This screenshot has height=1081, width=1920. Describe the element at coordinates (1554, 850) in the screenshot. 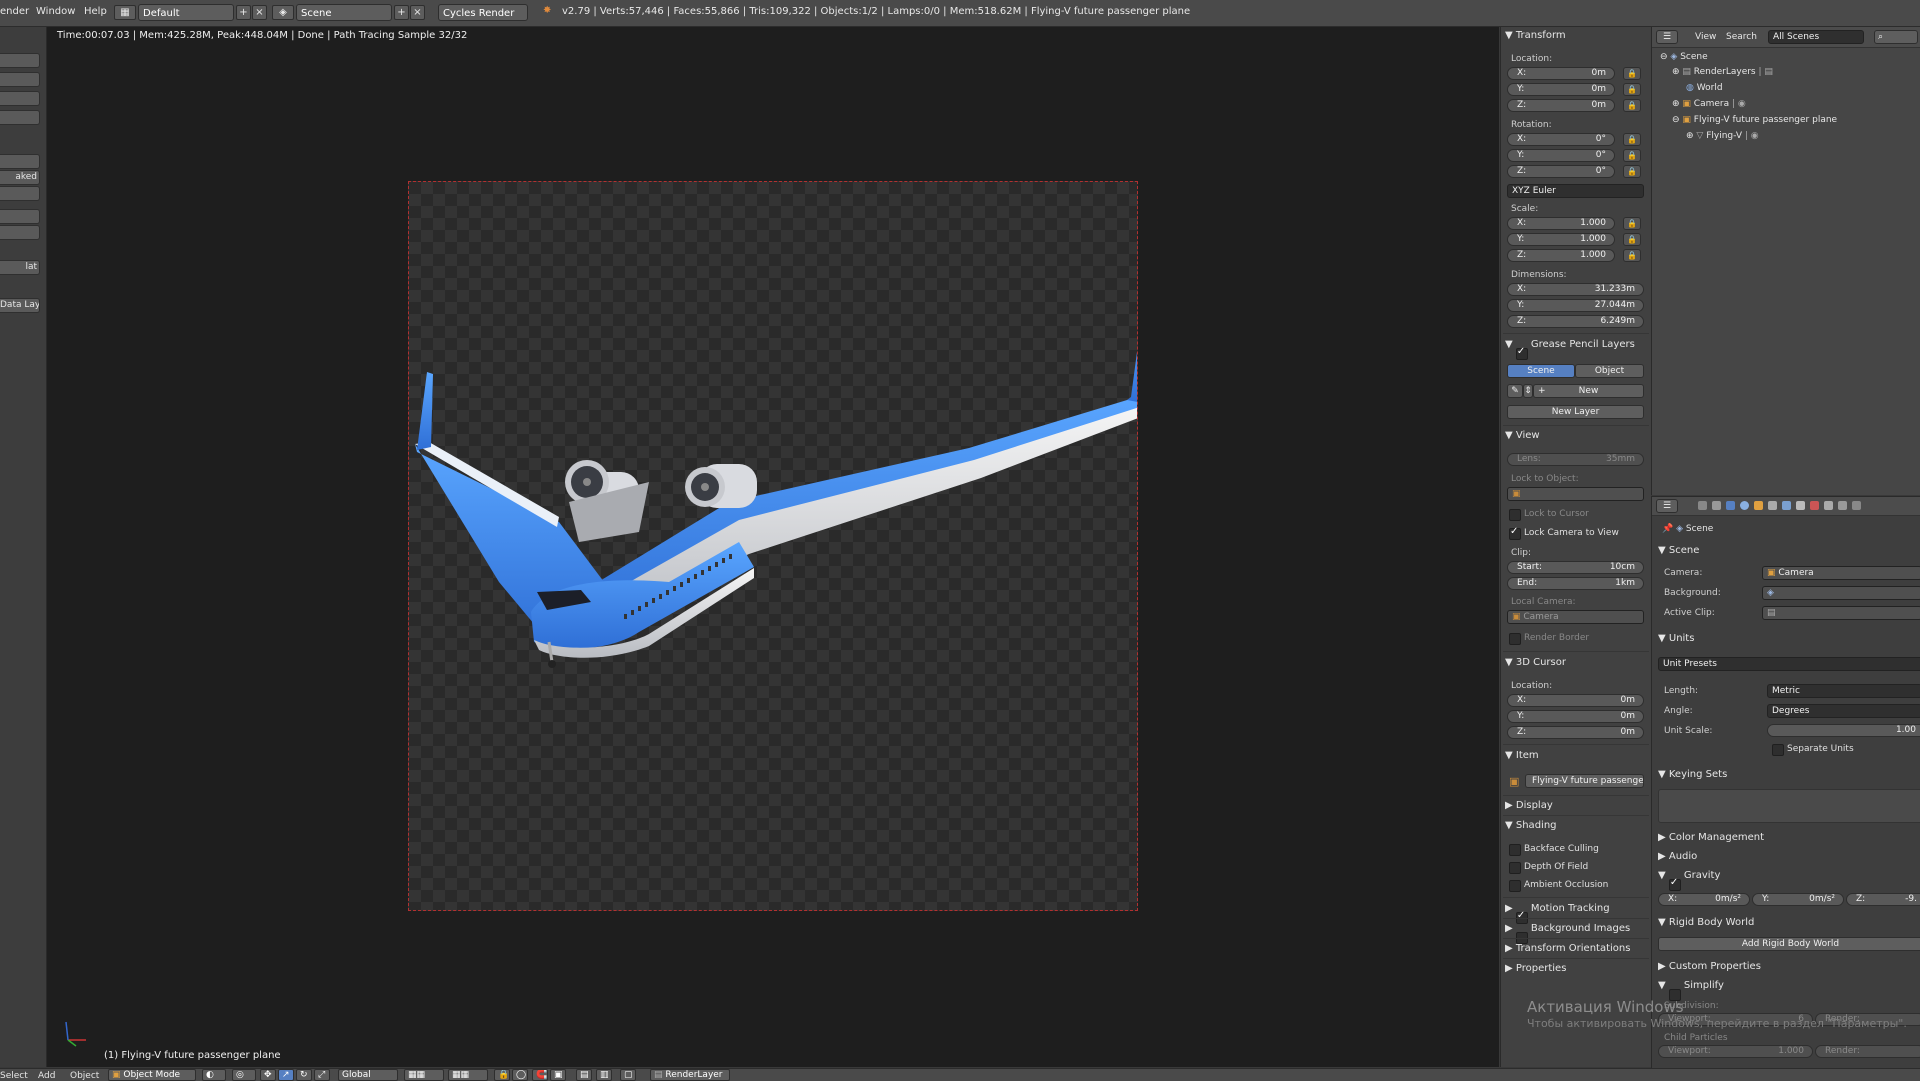

I see `backface-culling-checkbox: Backface Culling` at that location.